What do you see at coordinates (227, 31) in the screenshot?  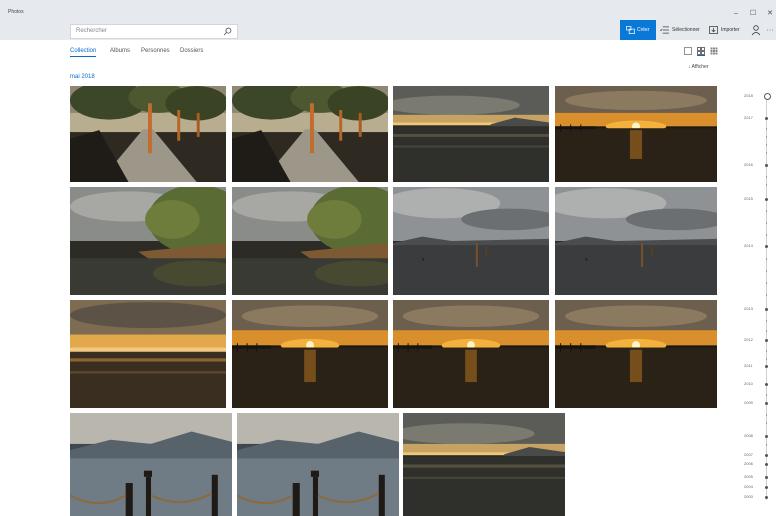 I see `search-icon` at bounding box center [227, 31].